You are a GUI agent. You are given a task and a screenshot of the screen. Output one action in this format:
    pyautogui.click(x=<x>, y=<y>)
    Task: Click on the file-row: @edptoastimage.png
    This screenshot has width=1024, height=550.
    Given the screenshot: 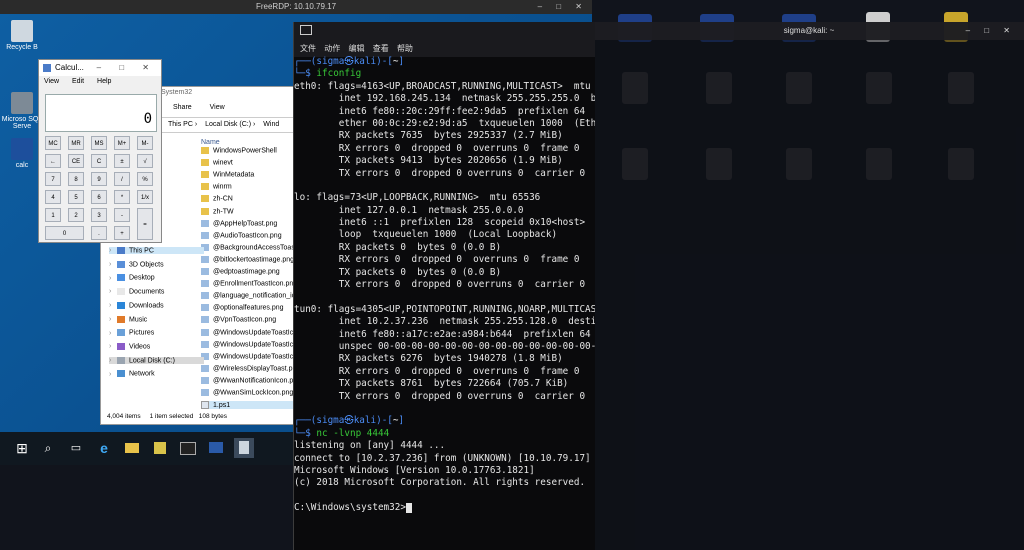 What is the action you would take?
    pyautogui.click(x=240, y=271)
    